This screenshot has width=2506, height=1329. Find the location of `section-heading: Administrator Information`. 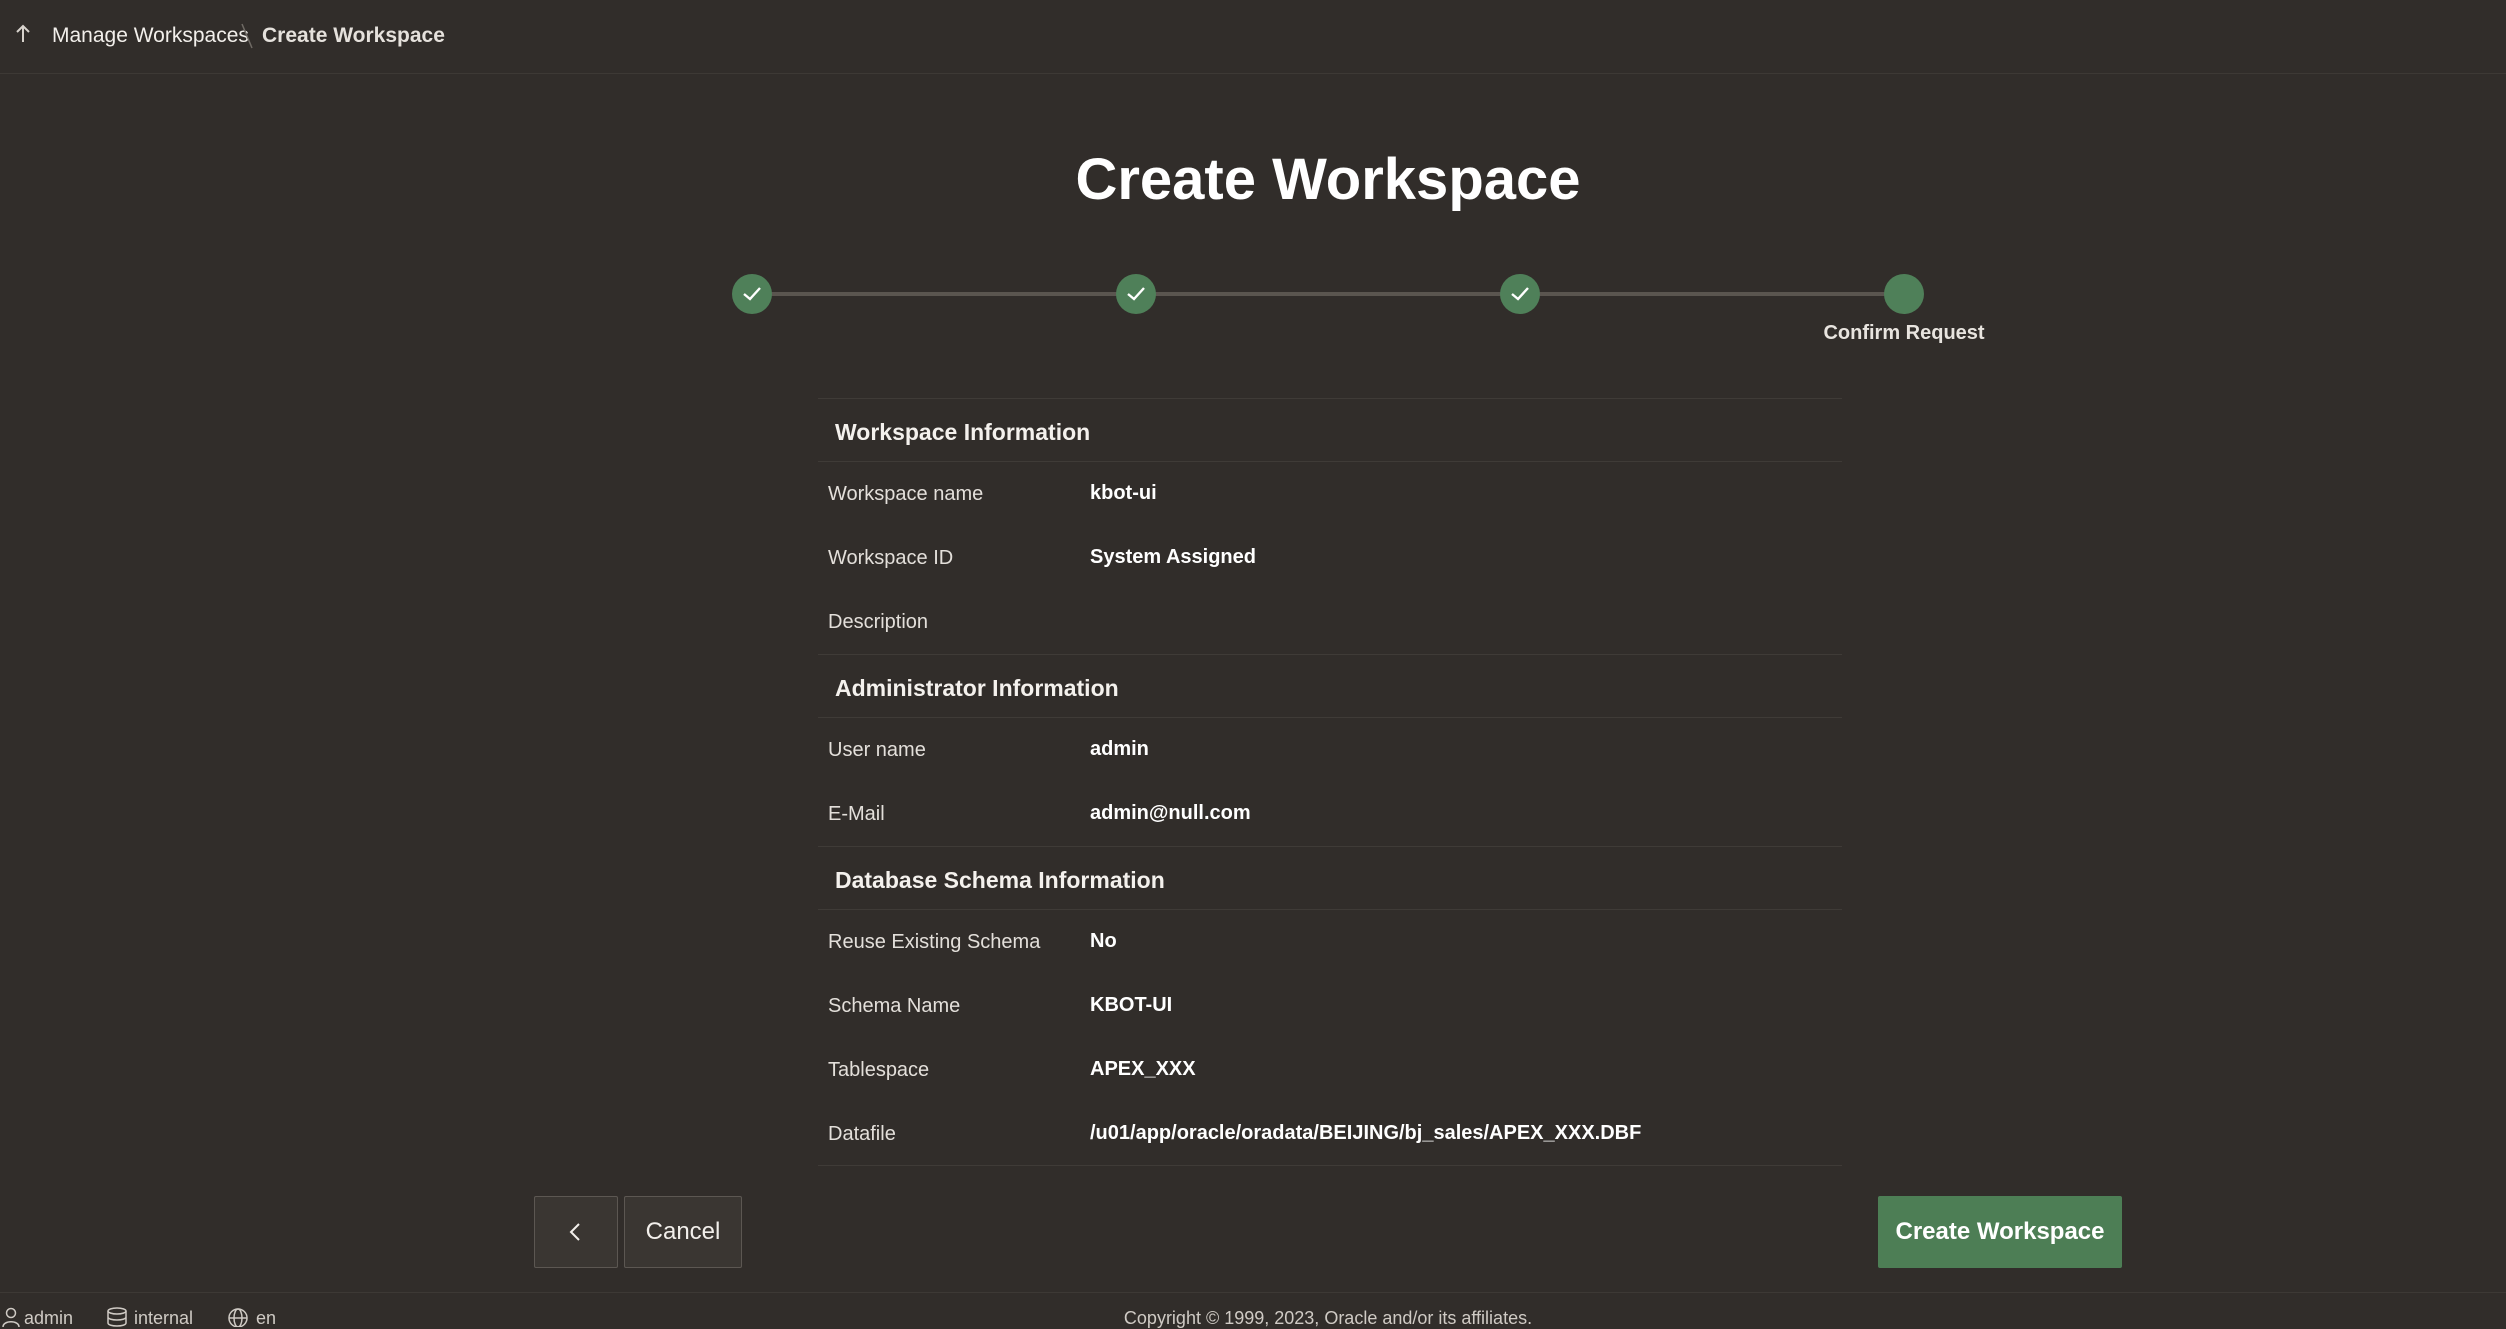

section-heading: Administrator Information is located at coordinates (977, 688).